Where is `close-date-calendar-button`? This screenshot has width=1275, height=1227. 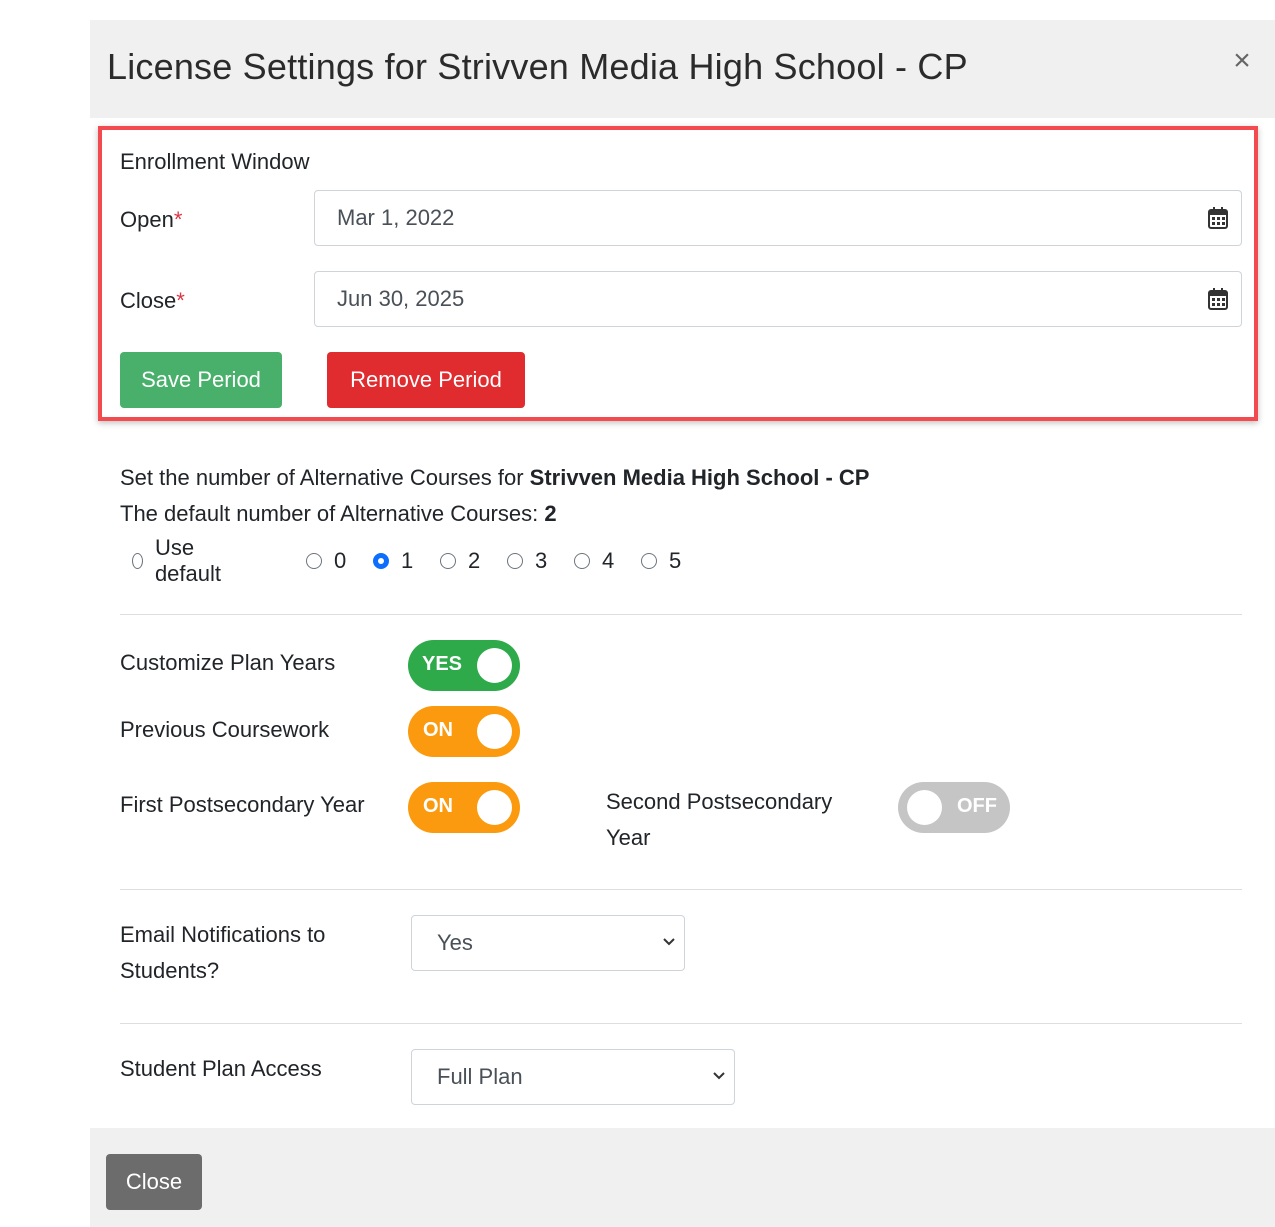
close-date-calendar-button is located at coordinates (1218, 299).